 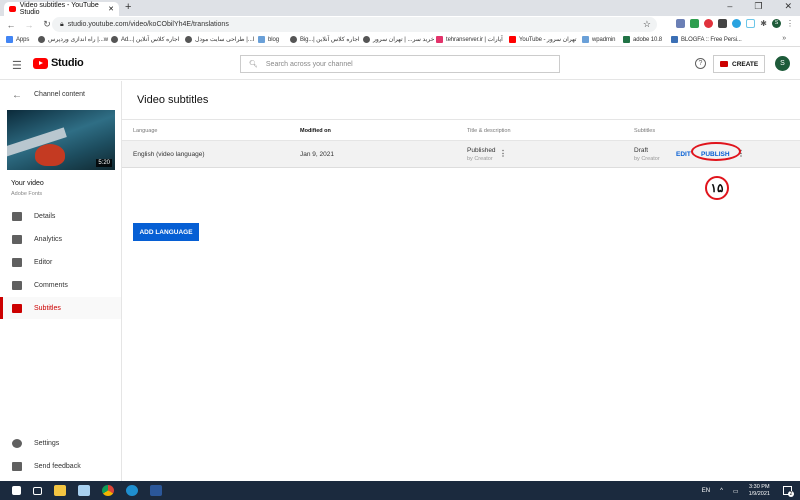 What do you see at coordinates (220, 39) in the screenshot?
I see `bookmark: ا...| طراحی سایت مودل` at bounding box center [220, 39].